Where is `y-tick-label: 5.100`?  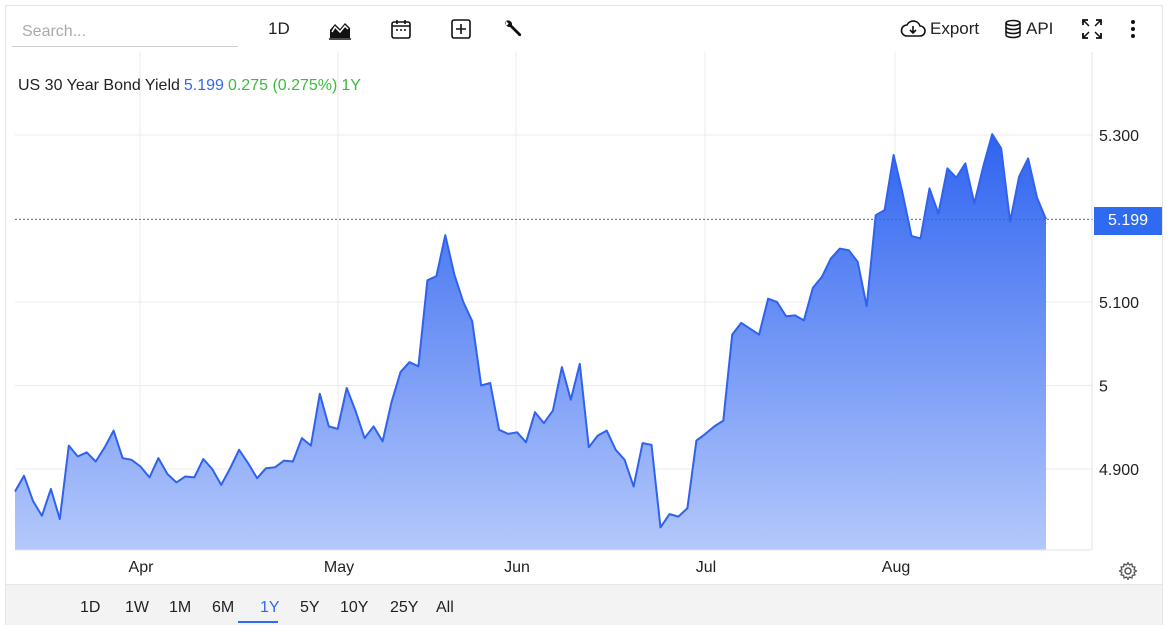 y-tick-label: 5.100 is located at coordinates (1119, 303).